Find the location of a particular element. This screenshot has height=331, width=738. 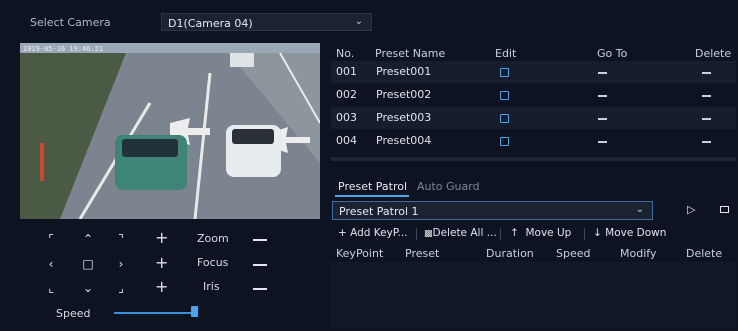

patrol-select-value: Preset Patrol 1 is located at coordinates (379, 211).